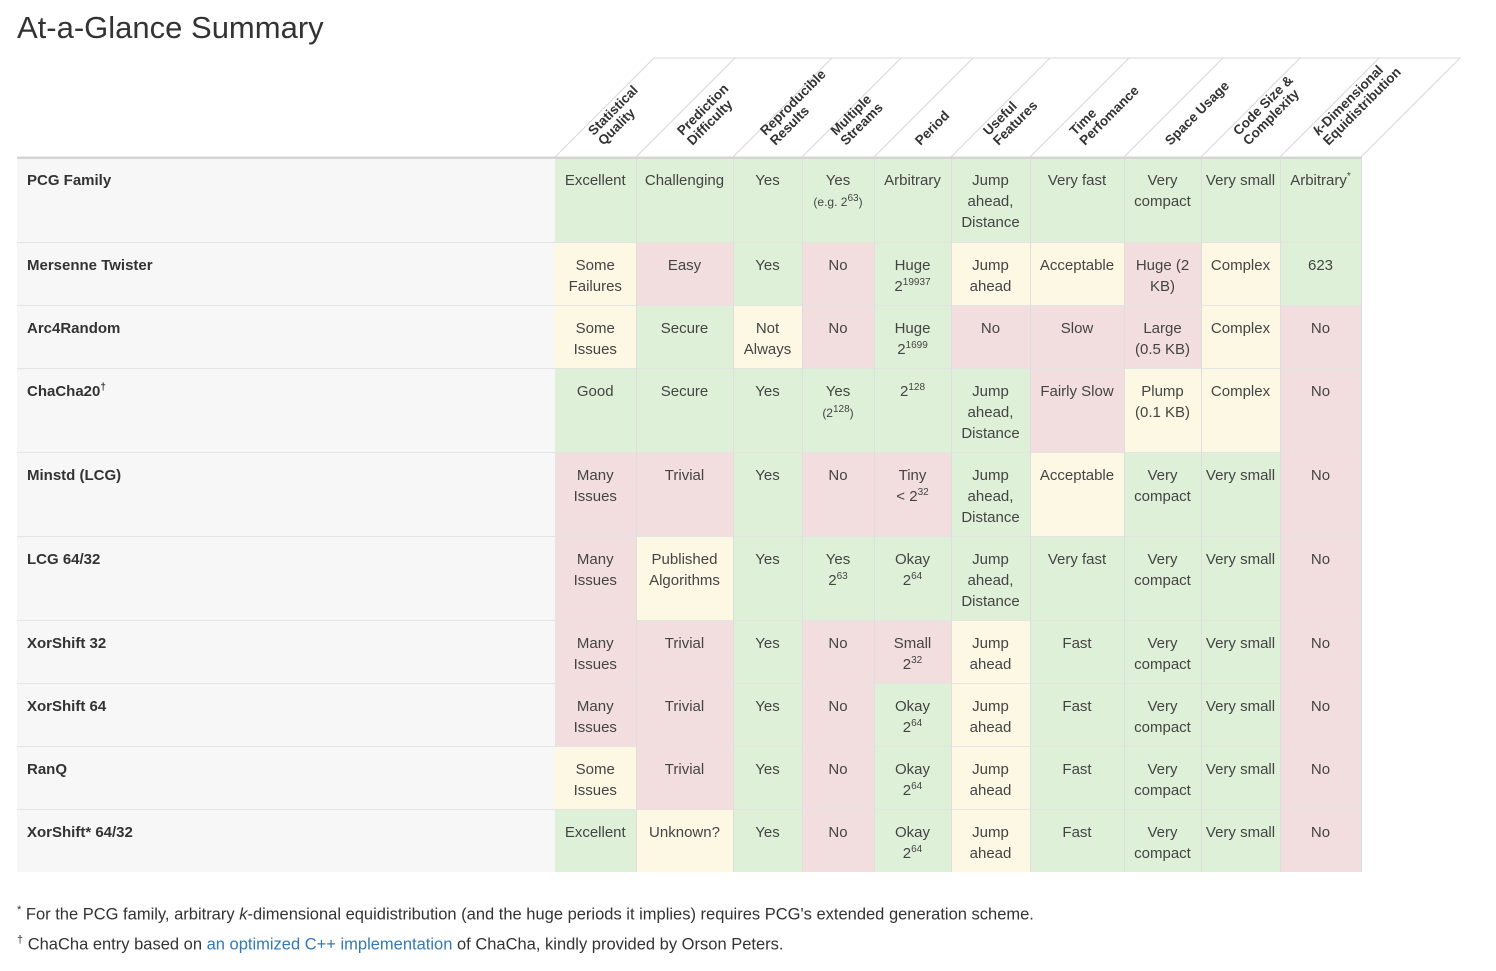 The width and height of the screenshot is (1496, 971). I want to click on row-label: Arc4Random, so click(286, 336).